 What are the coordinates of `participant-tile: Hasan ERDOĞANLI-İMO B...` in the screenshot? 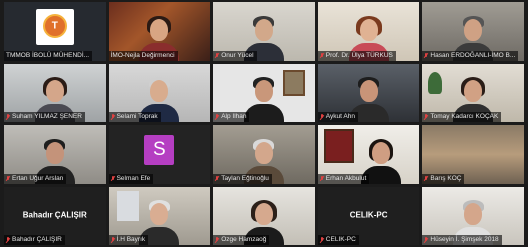 It's located at (473, 31).